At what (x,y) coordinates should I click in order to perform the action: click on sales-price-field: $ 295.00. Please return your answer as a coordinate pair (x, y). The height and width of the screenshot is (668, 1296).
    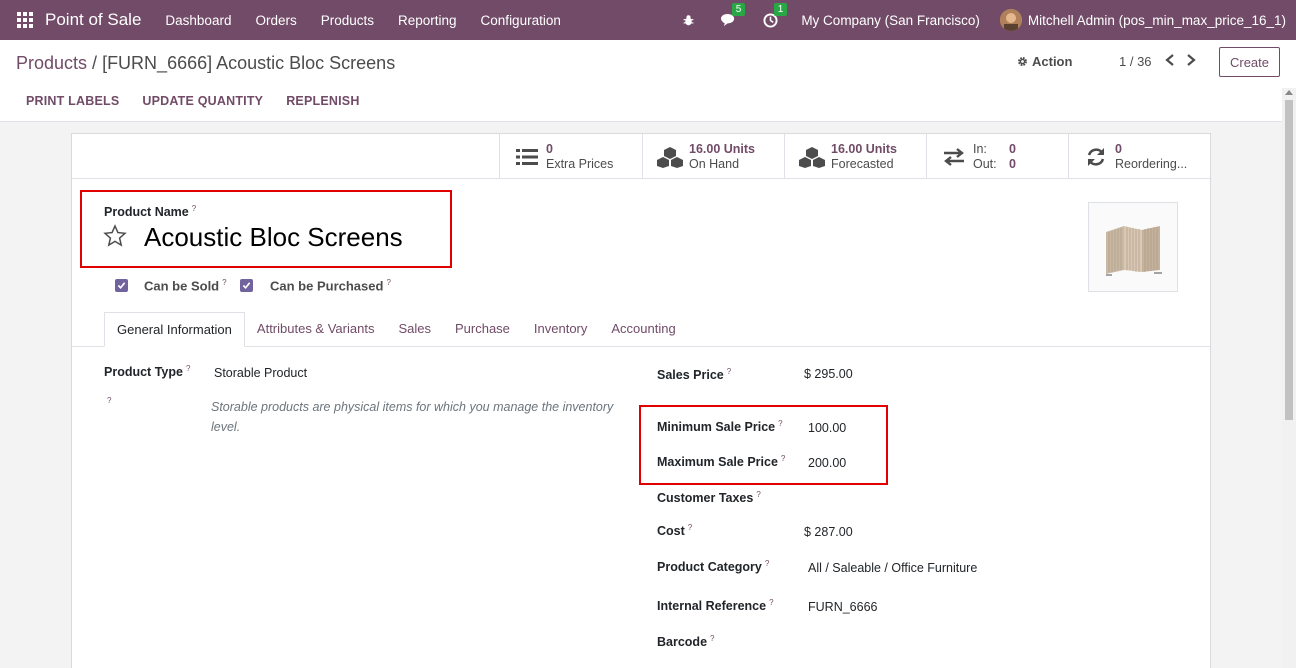
    Looking at the image, I should click on (828, 374).